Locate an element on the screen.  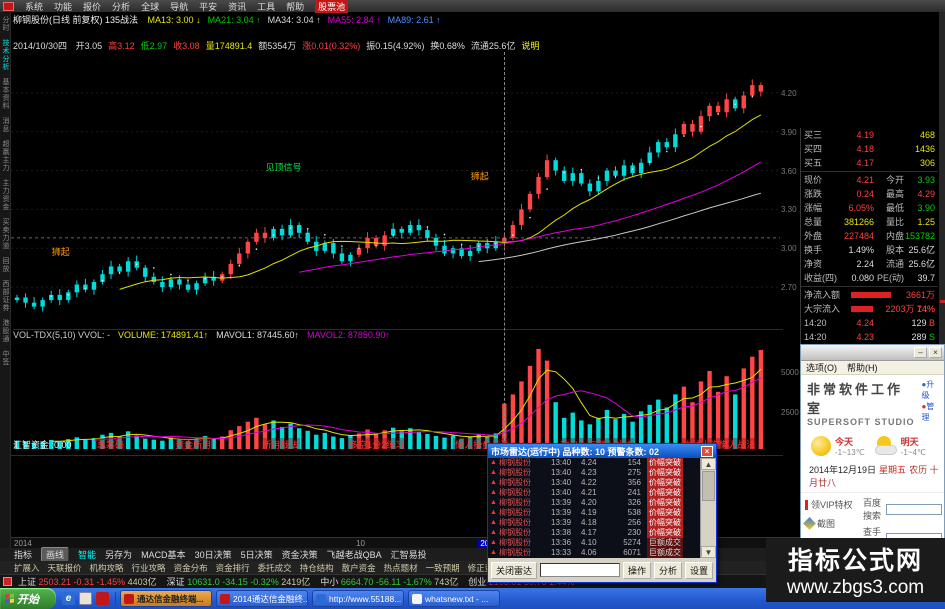
ie-icon: e is located at coordinates (68, 598).